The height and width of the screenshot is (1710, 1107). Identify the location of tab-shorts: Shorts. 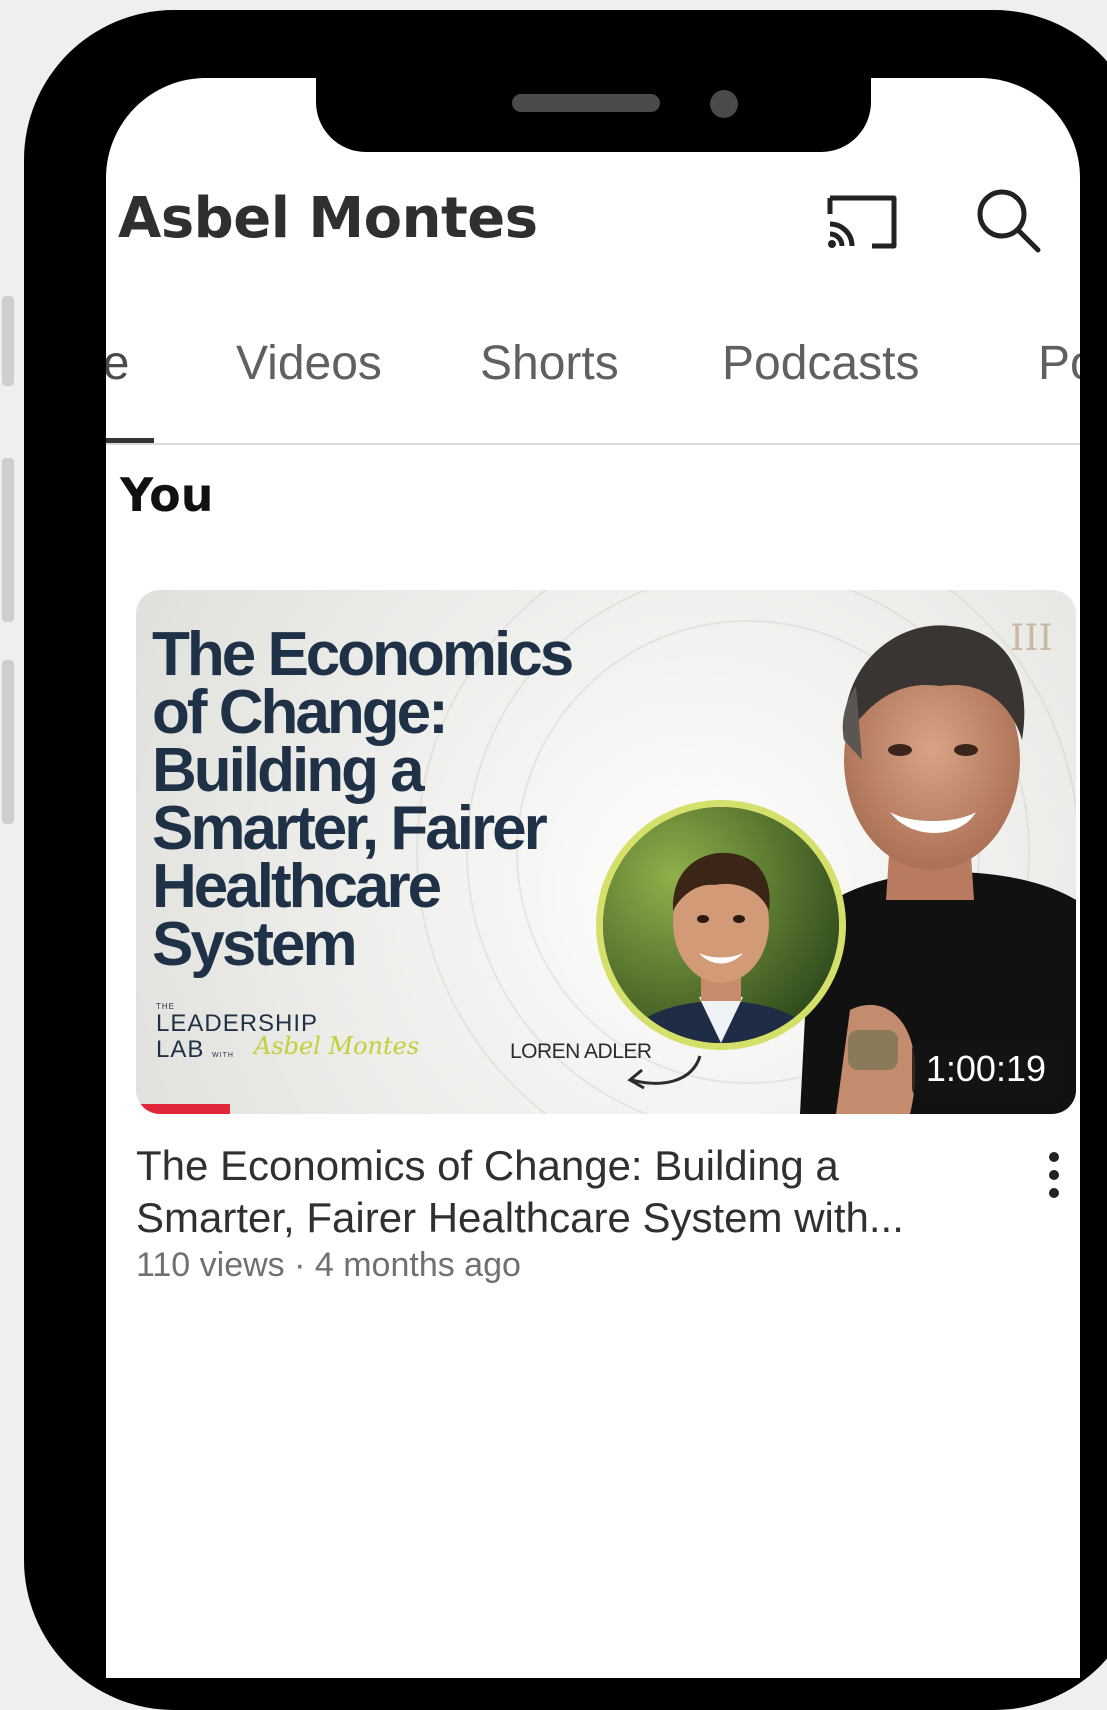
(549, 363).